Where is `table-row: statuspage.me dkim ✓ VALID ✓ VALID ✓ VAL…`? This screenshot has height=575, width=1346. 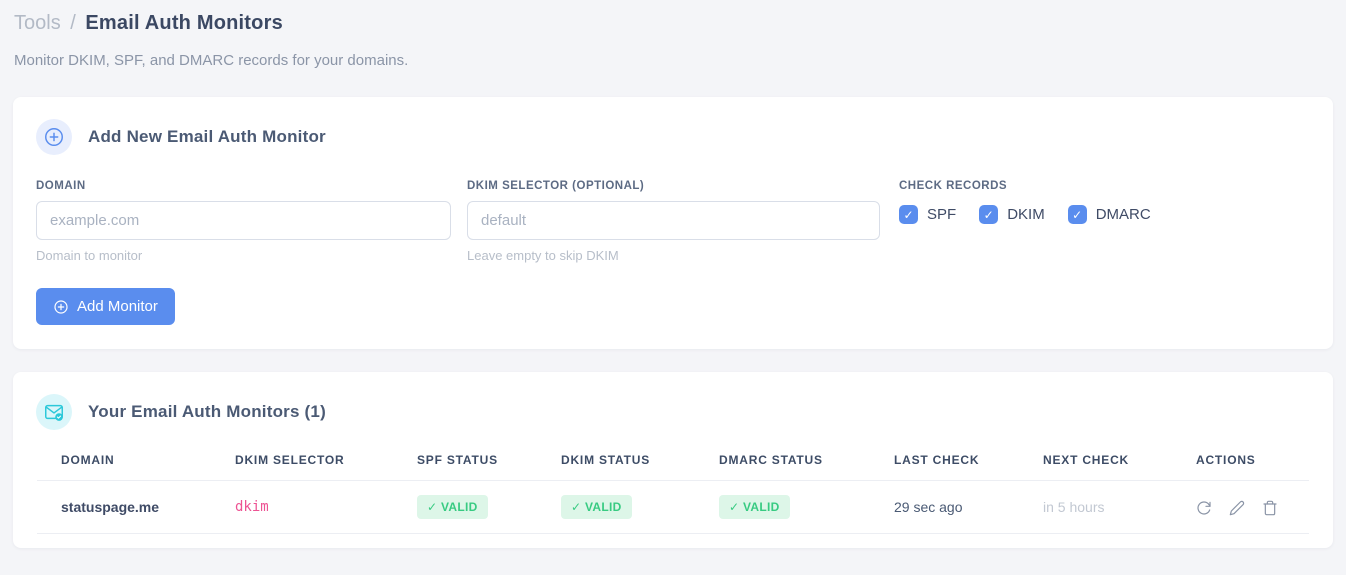 table-row: statuspage.me dkim ✓ VALID ✓ VALID ✓ VAL… is located at coordinates (673, 507).